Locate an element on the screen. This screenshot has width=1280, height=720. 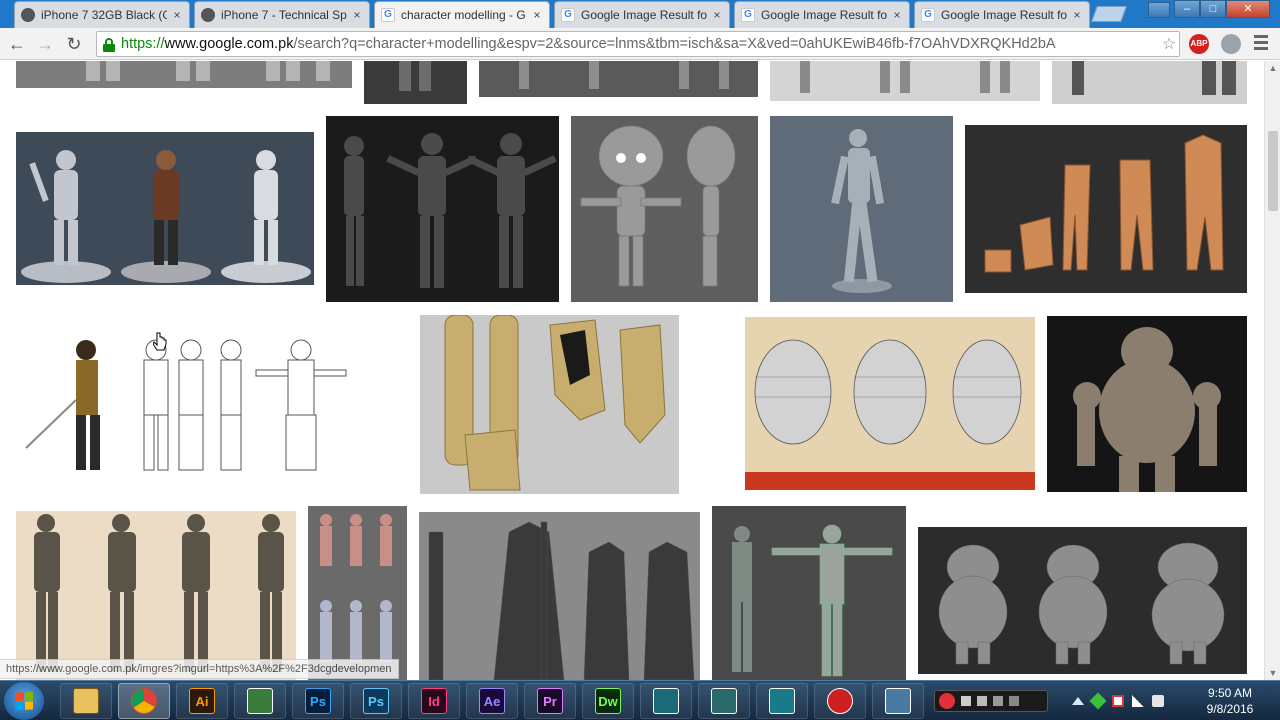
taskbar-explorer-button is located at coordinates (86, 701).